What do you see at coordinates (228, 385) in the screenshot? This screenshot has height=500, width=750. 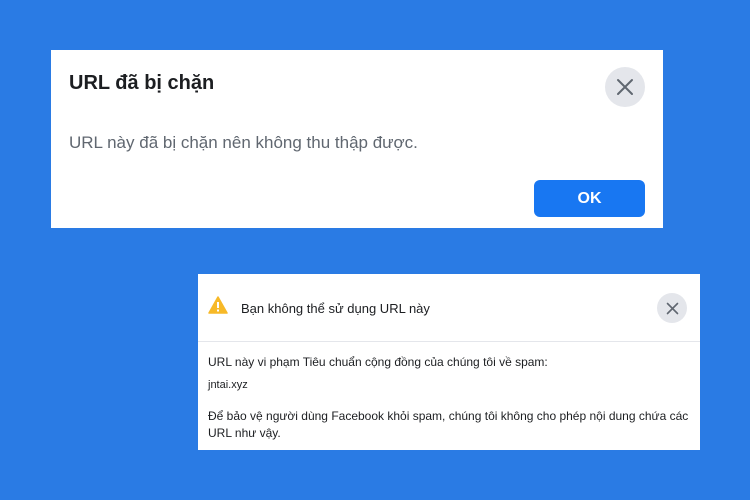 I see `blocked-domain: jntai.xyz` at bounding box center [228, 385].